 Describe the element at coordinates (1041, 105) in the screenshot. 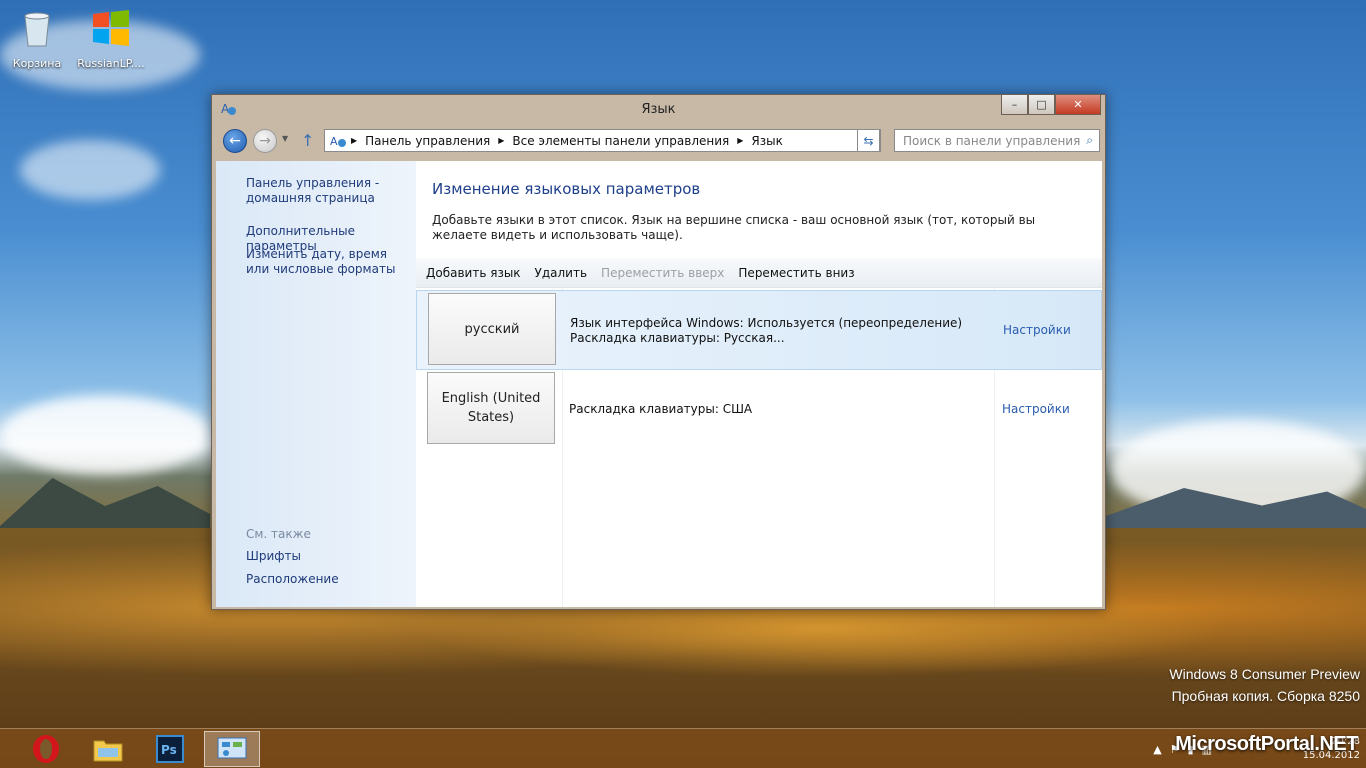

I see `maximize-button: □` at that location.